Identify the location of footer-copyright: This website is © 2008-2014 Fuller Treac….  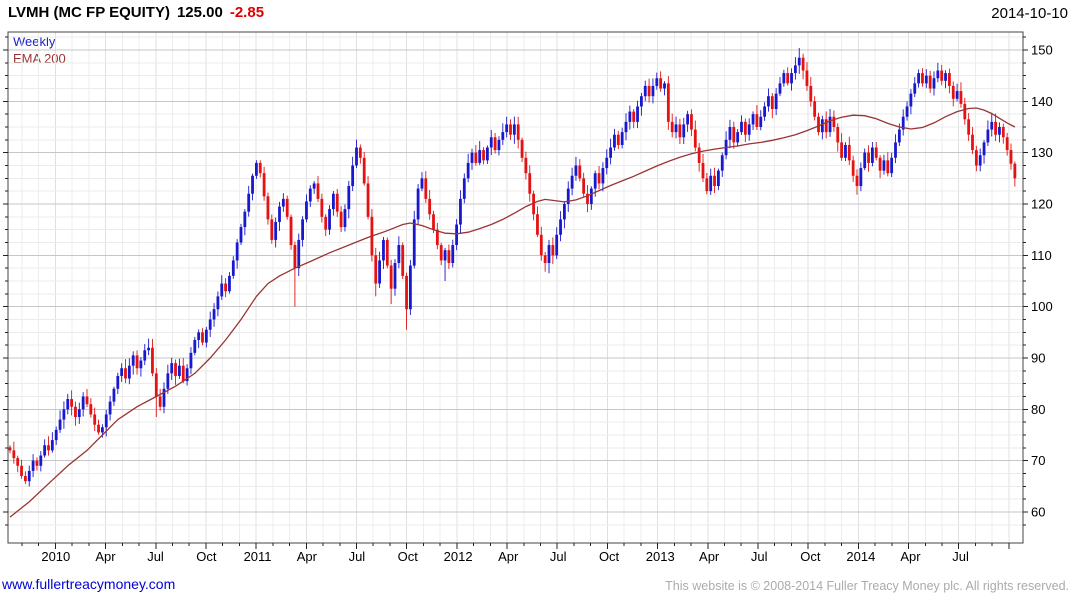
(867, 586).